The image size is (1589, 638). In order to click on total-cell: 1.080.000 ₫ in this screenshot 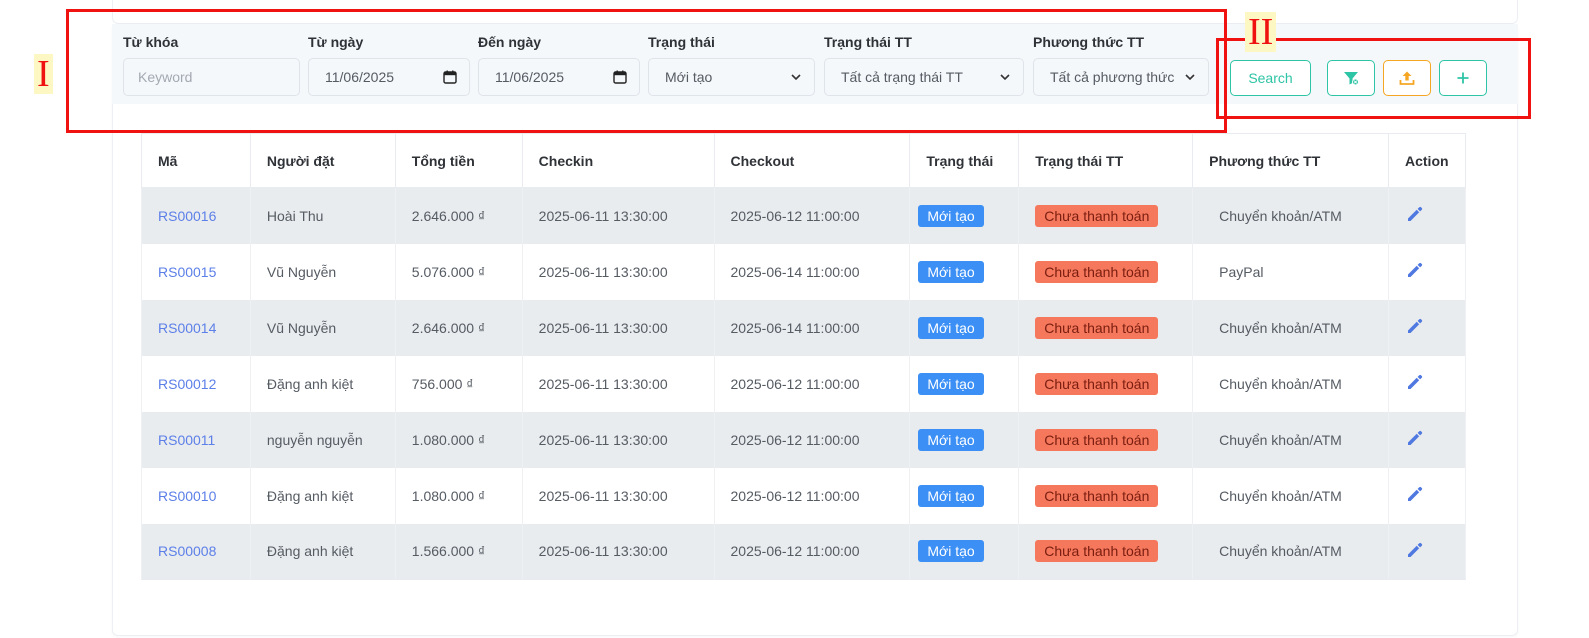, I will do `click(458, 495)`.